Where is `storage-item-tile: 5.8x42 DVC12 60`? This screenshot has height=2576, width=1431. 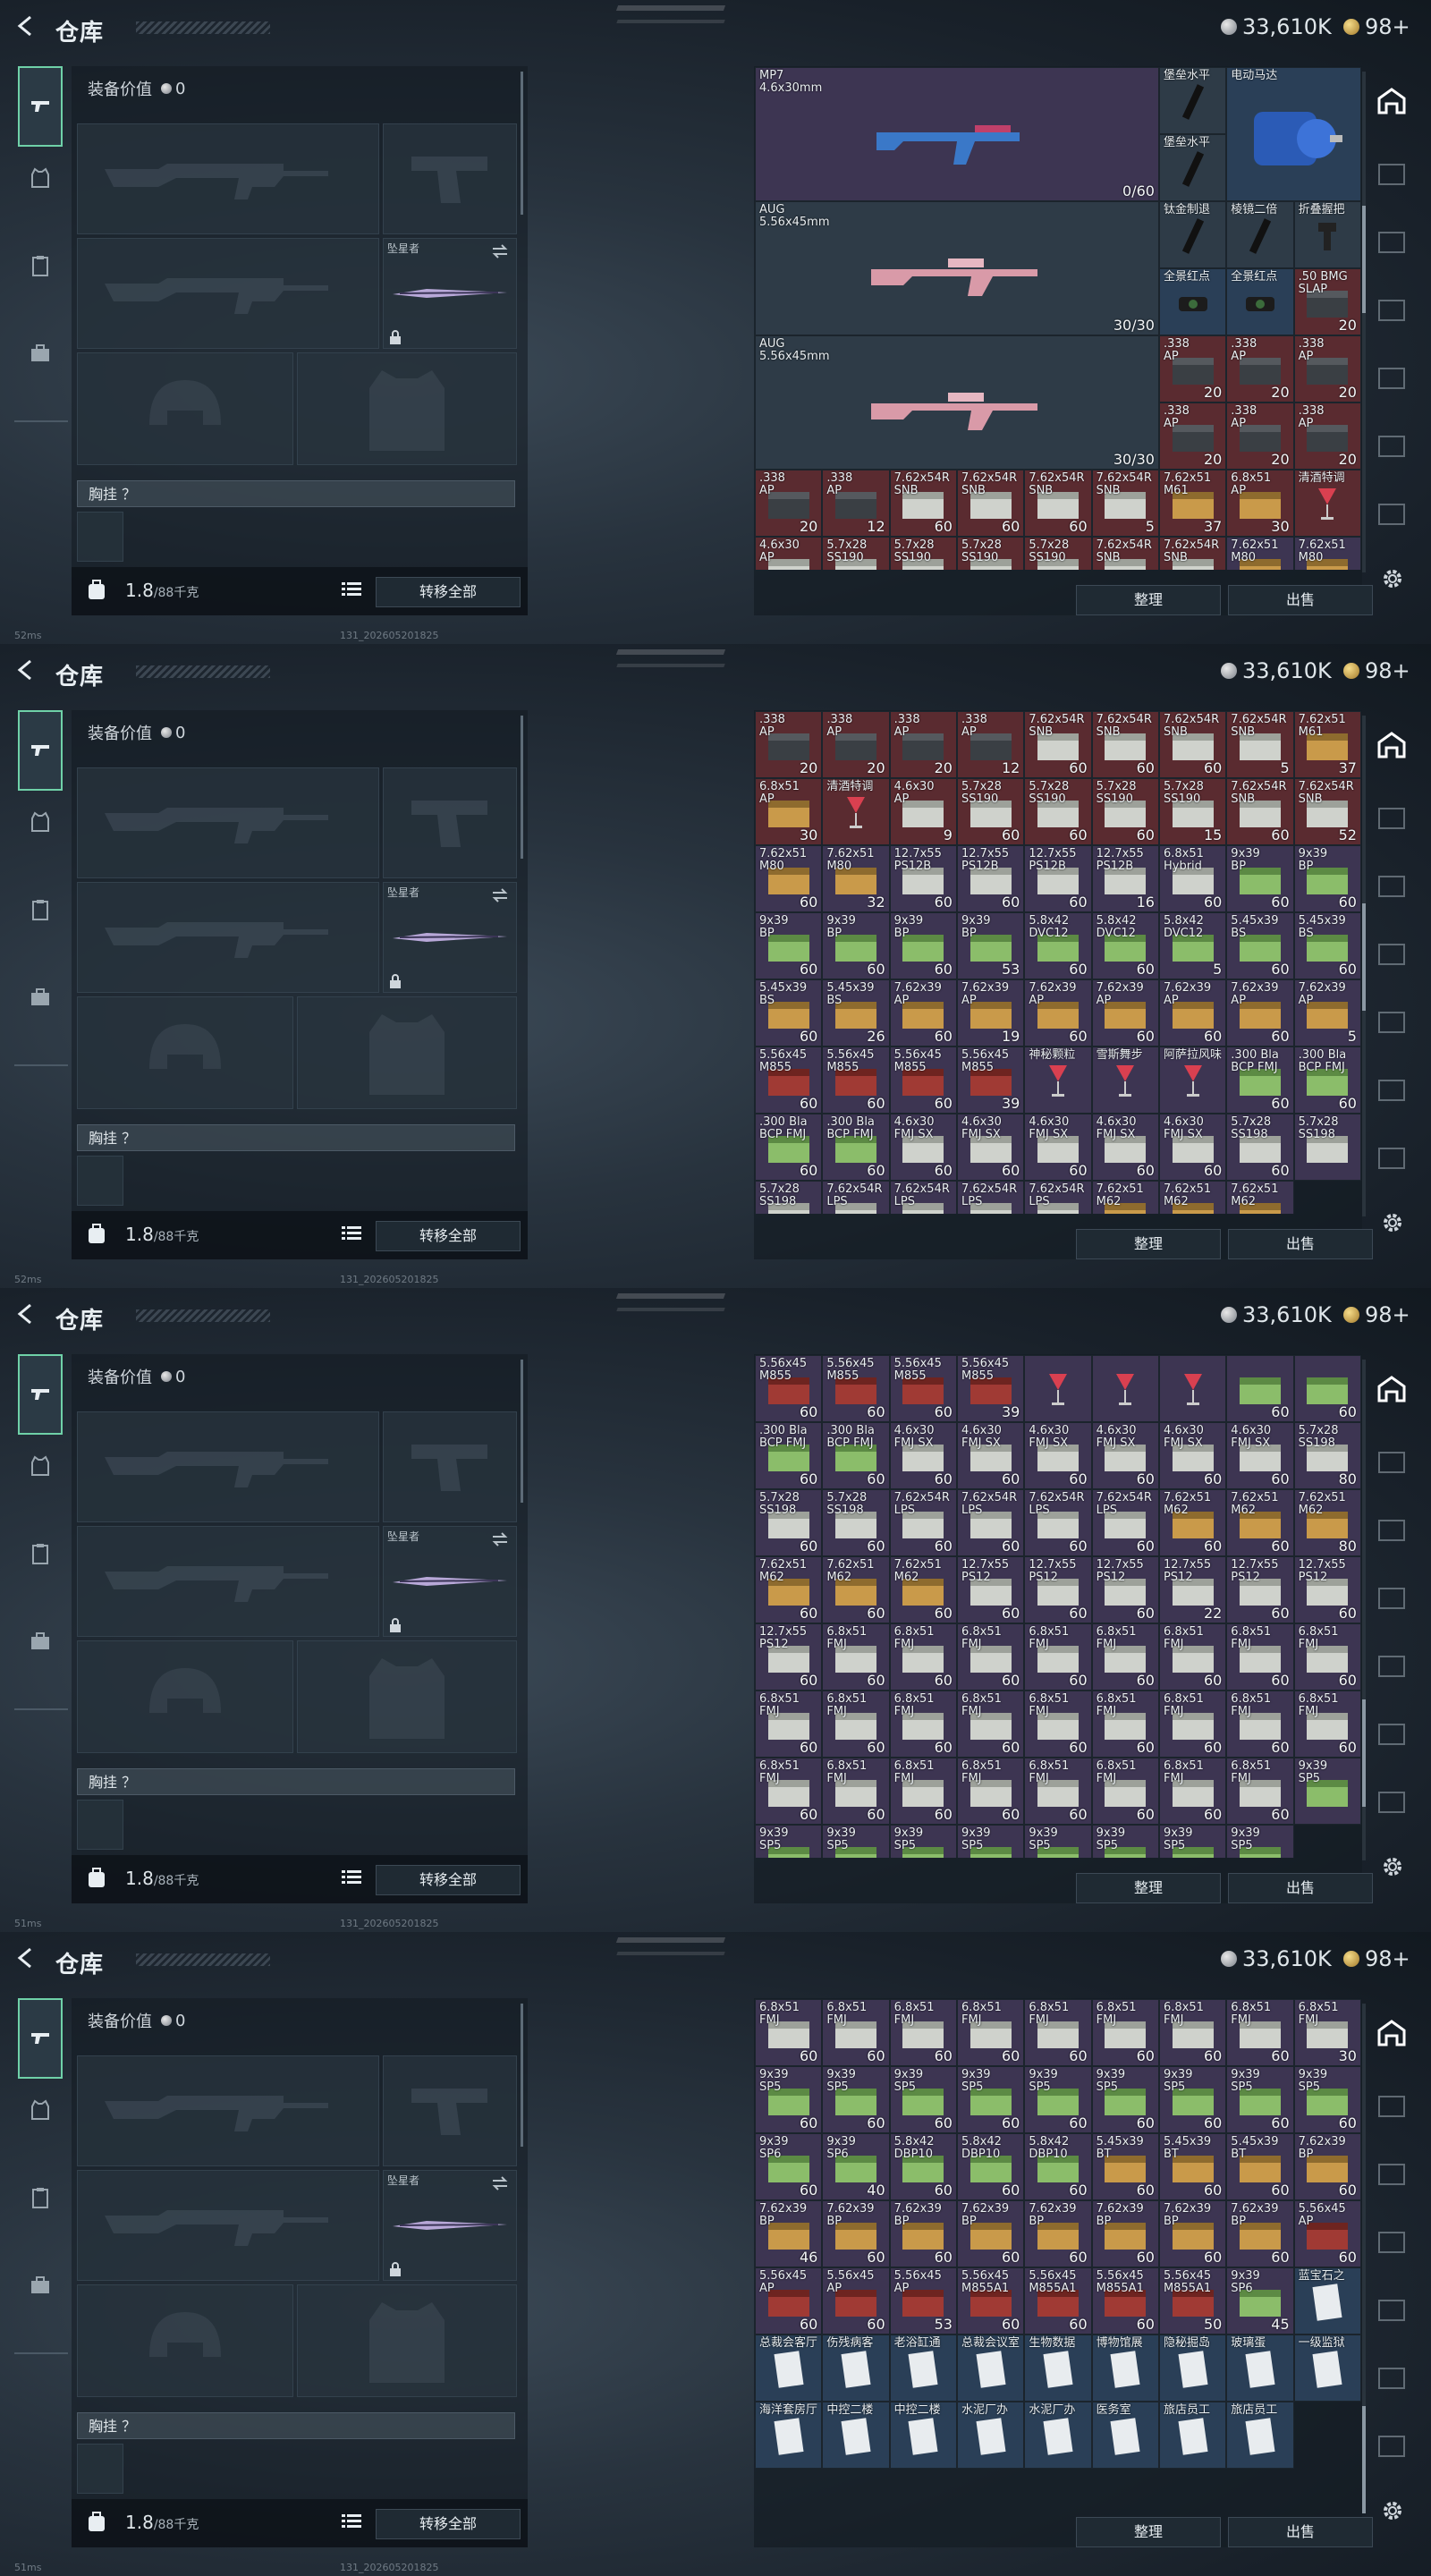 storage-item-tile: 5.8x42 DVC12 60 is located at coordinates (1125, 945).